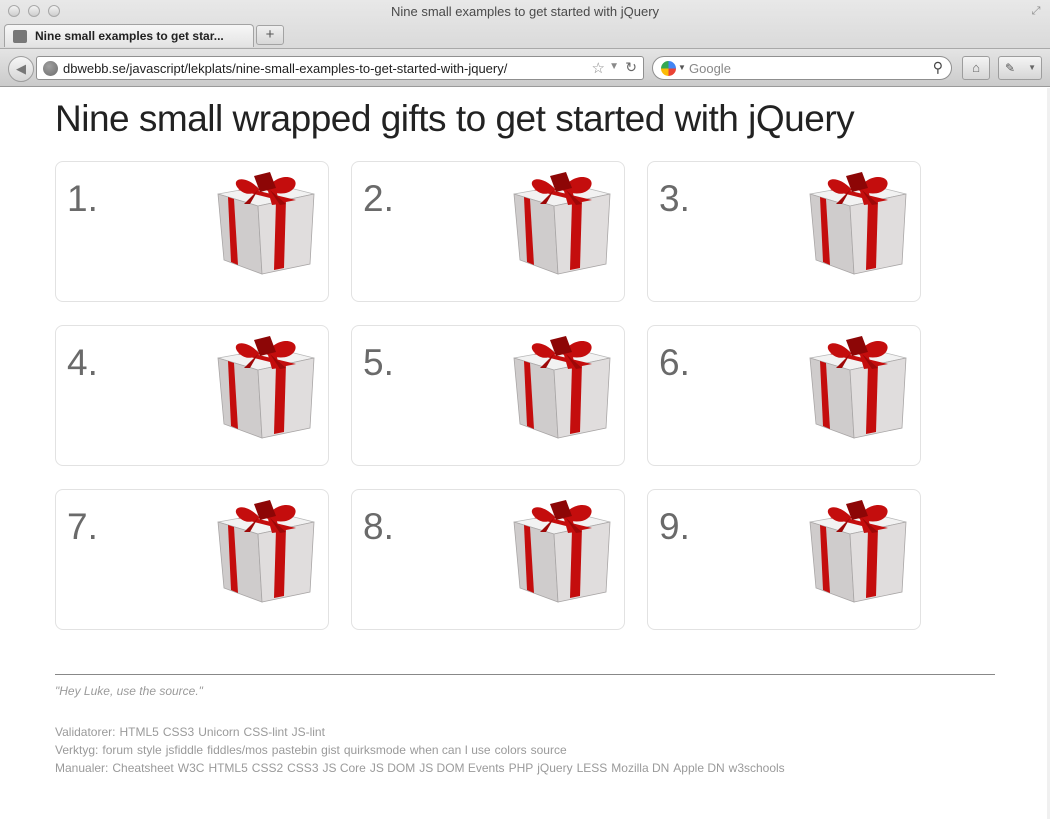 This screenshot has width=1050, height=819. What do you see at coordinates (450, 750) in the screenshot?
I see `footer-link: when can I use` at bounding box center [450, 750].